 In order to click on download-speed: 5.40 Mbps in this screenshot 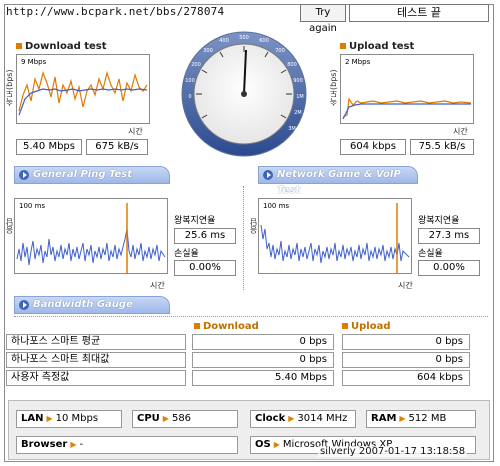, I will do `click(49, 147)`.